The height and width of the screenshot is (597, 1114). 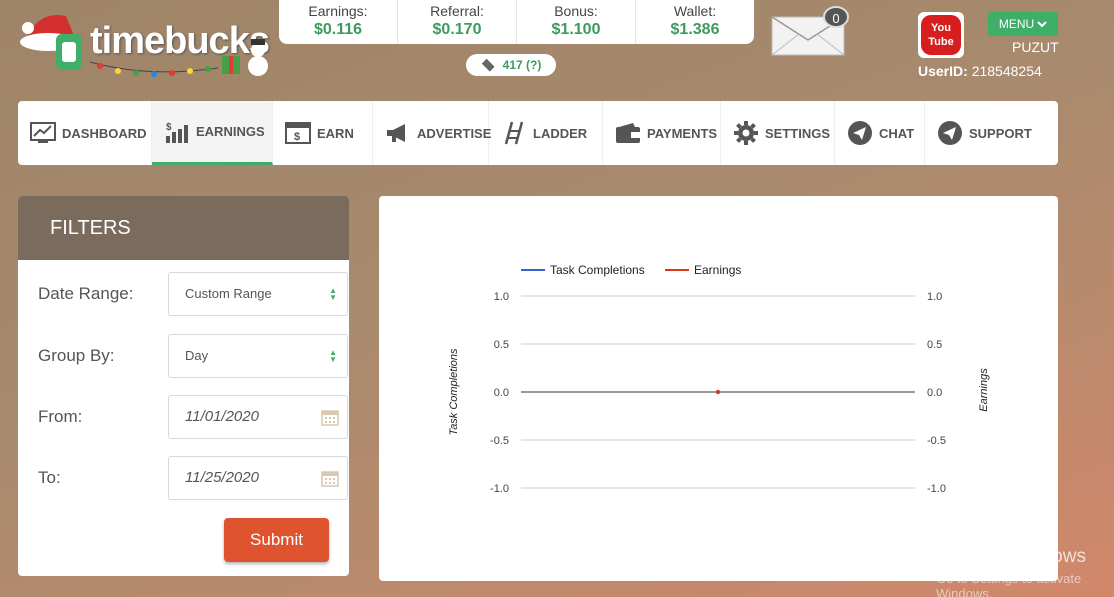 I want to click on y-tick-left: 0.0, so click(x=501, y=393).